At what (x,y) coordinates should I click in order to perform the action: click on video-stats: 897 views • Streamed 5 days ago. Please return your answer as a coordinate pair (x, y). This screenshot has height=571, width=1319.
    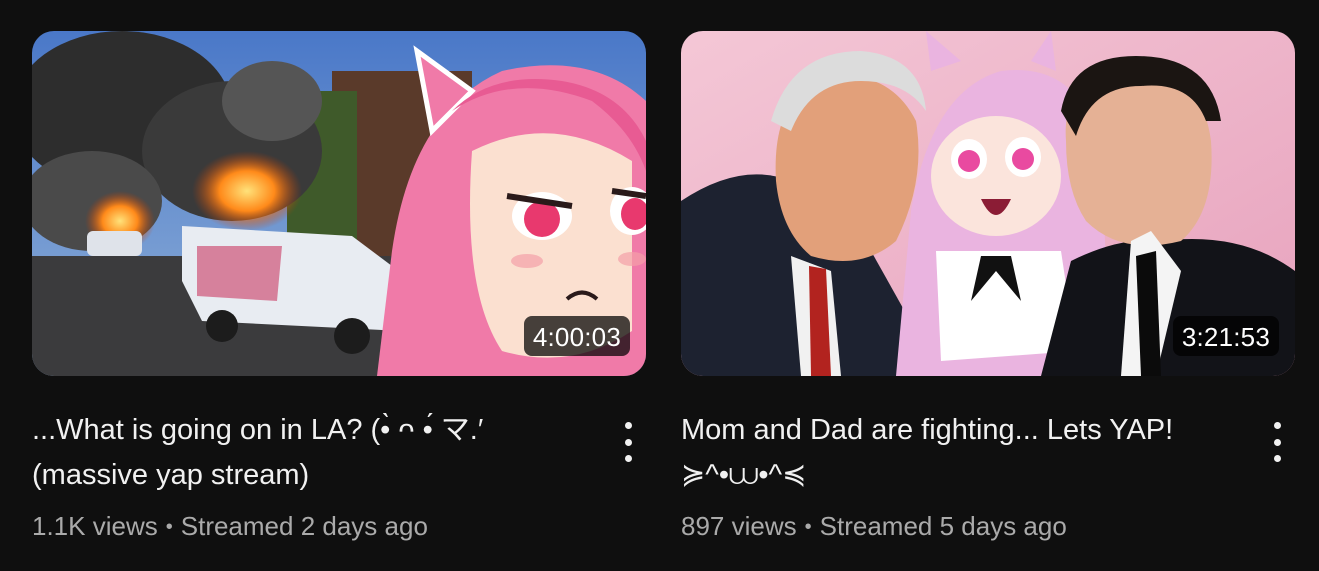
    Looking at the image, I should click on (953, 526).